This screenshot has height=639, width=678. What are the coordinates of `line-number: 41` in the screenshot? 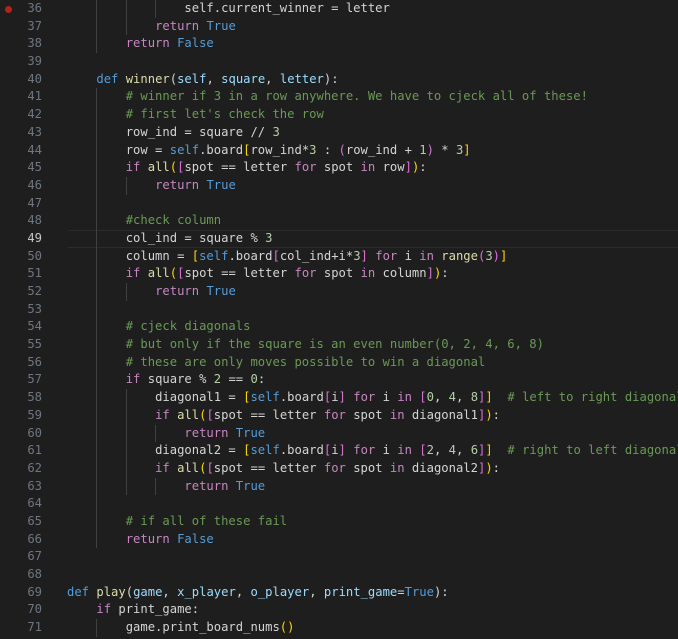 It's located at (21, 97).